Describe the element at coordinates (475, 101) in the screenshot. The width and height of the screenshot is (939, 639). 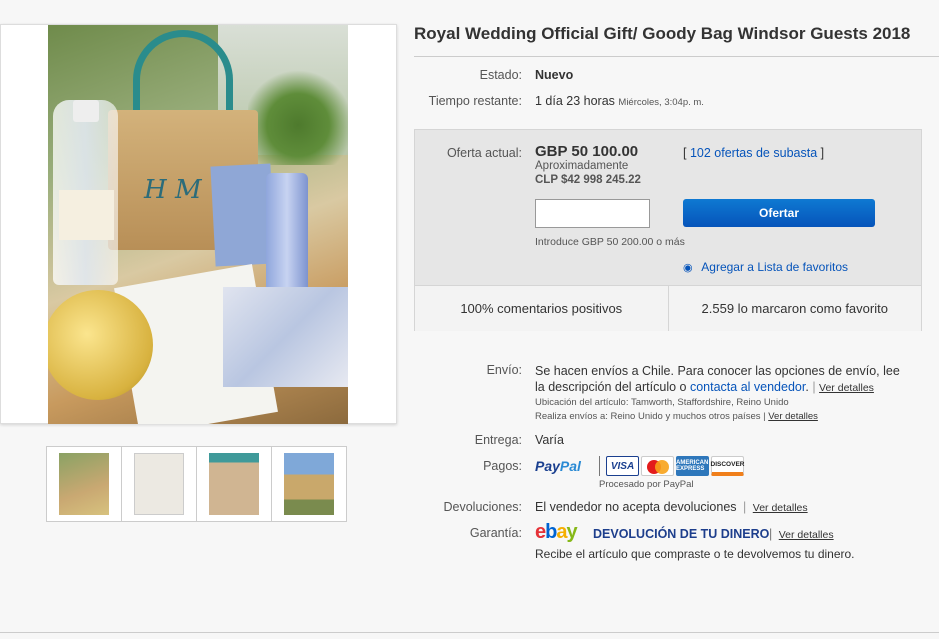
I see `time-left-label: Tiempo restante:` at that location.